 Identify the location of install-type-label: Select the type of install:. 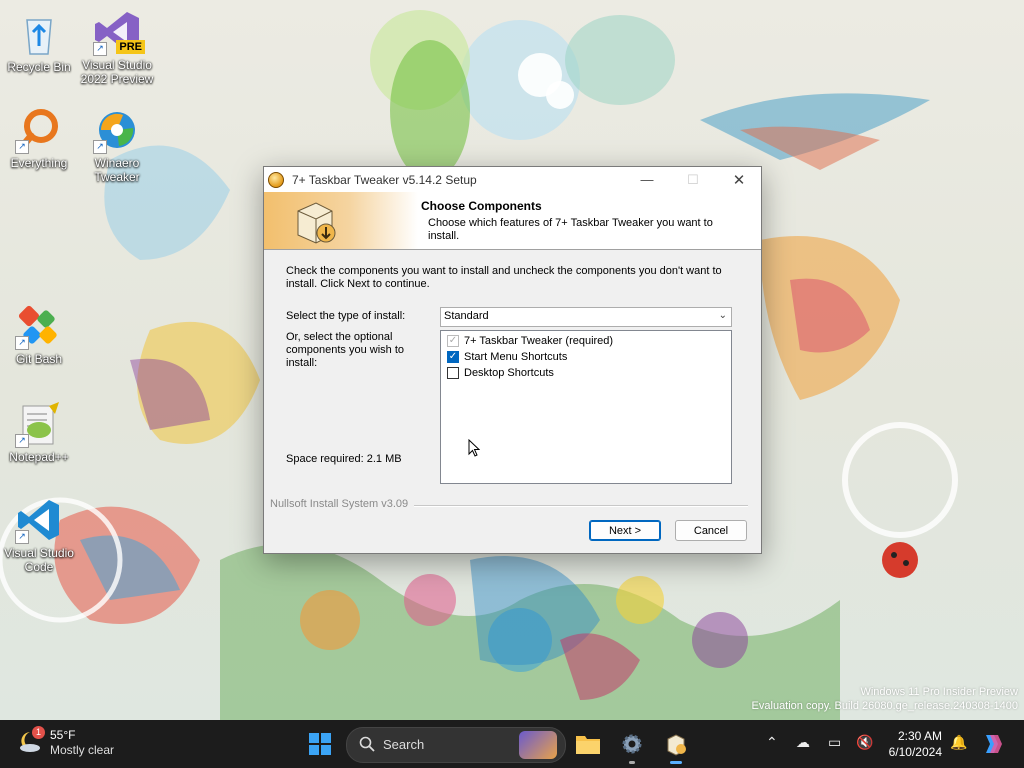
(346, 316).